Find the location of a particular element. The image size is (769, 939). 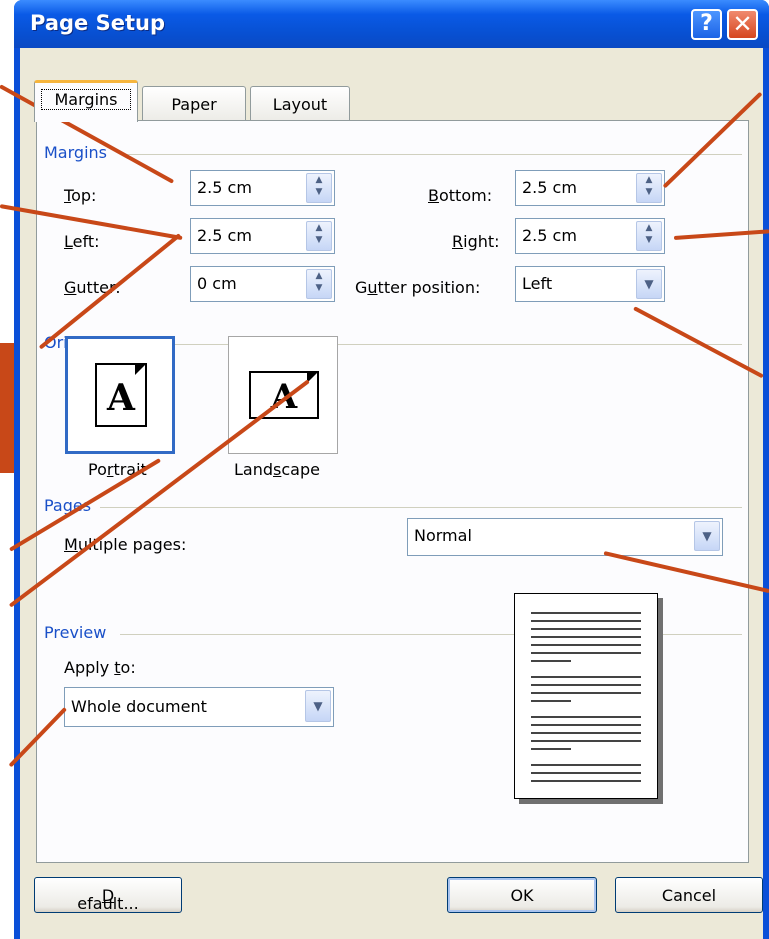

preview-page-thumbnail is located at coordinates (586, 696).